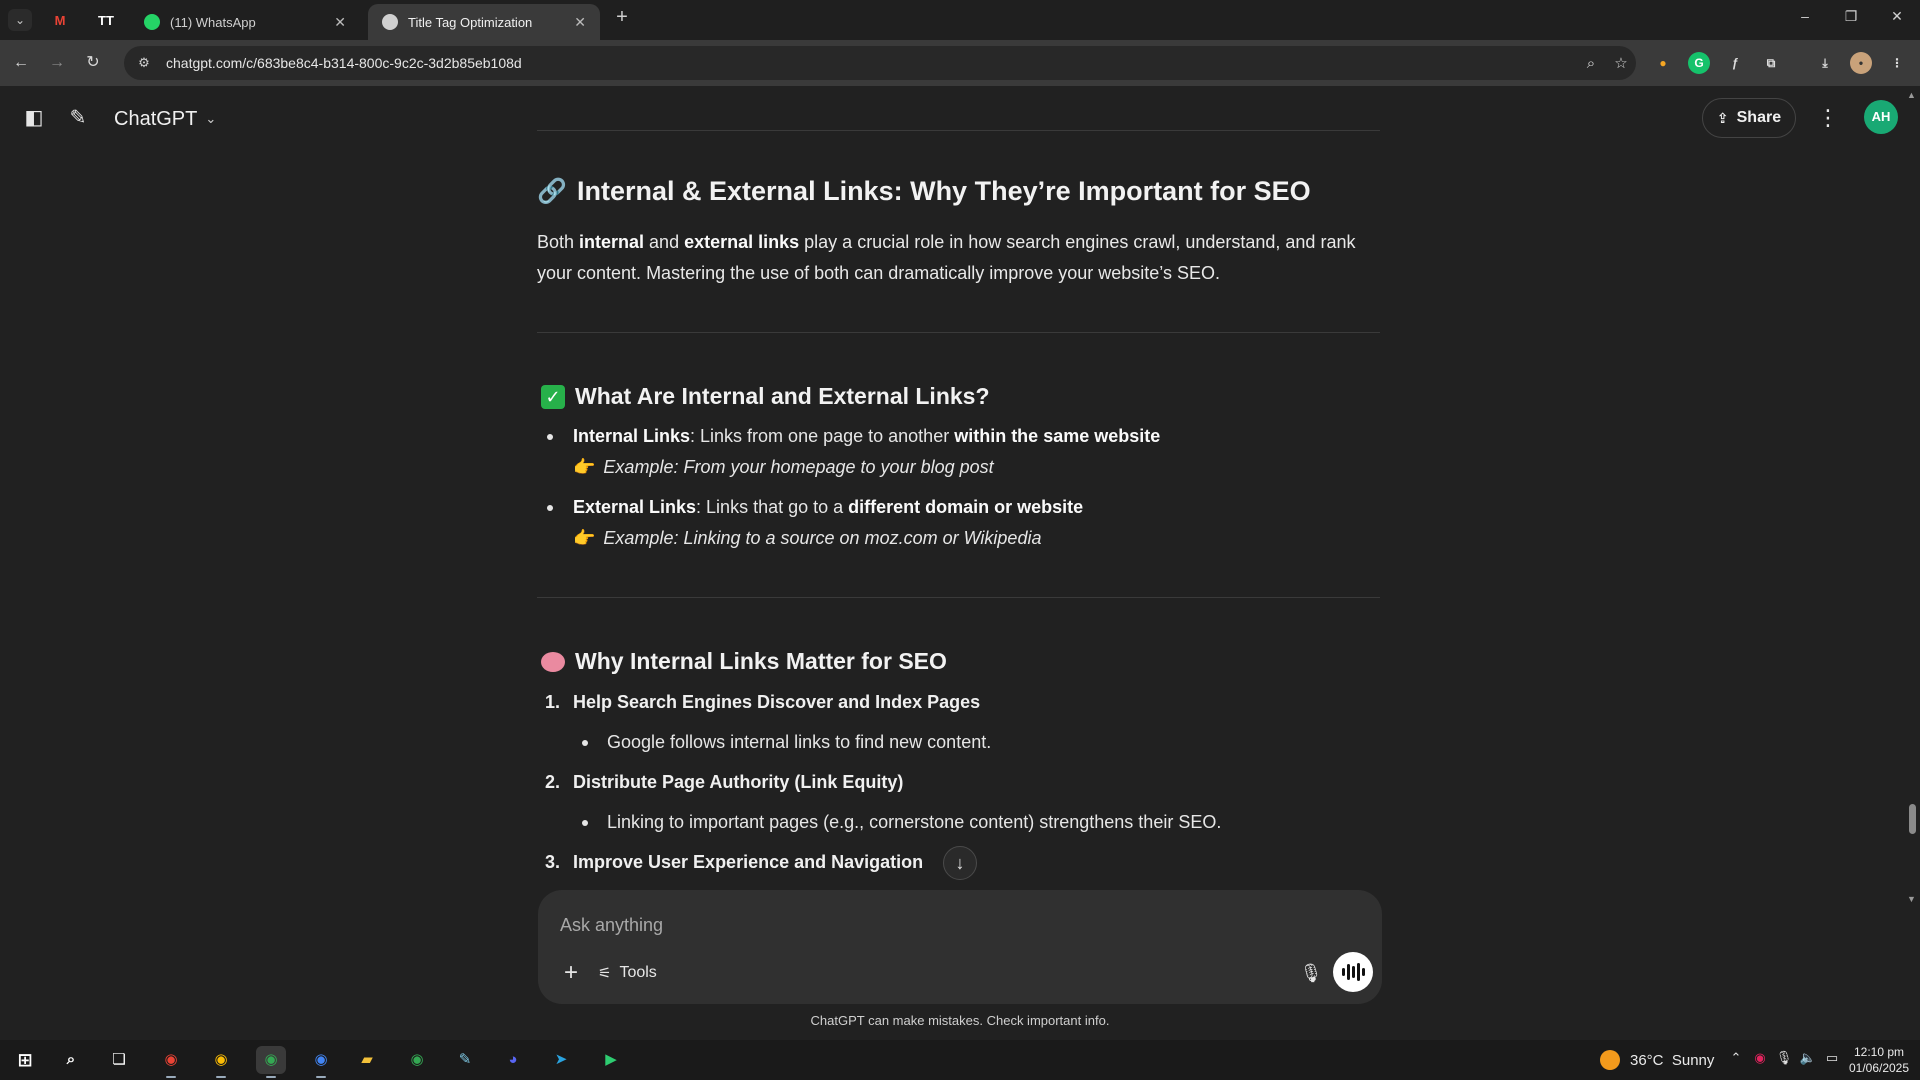 The height and width of the screenshot is (1080, 1920). I want to click on grammarly-icon: G, so click(1699, 63).